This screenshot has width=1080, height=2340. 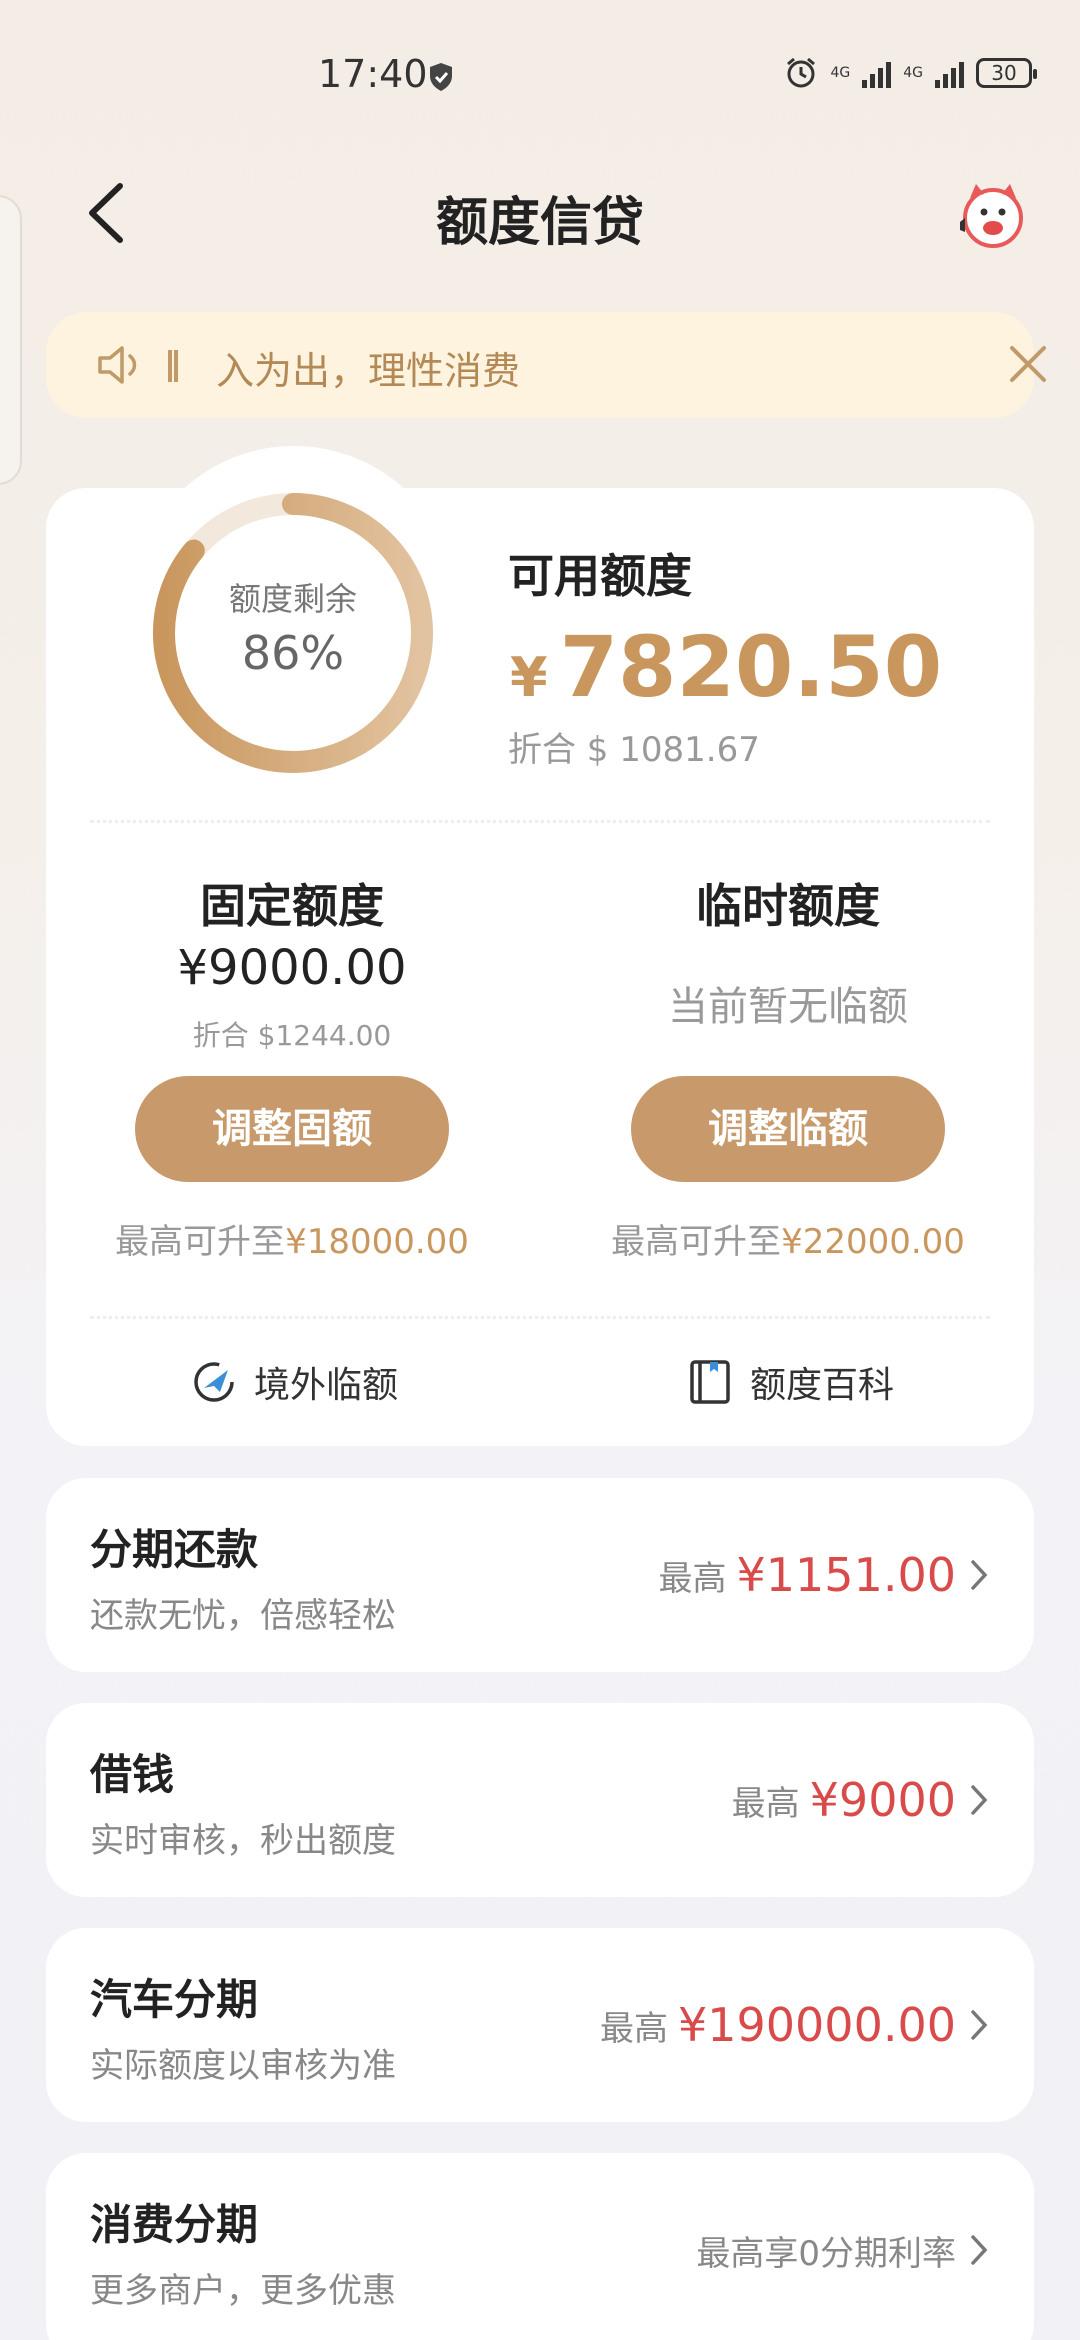 I want to click on currency-symbol: ¥, so click(x=529, y=677).